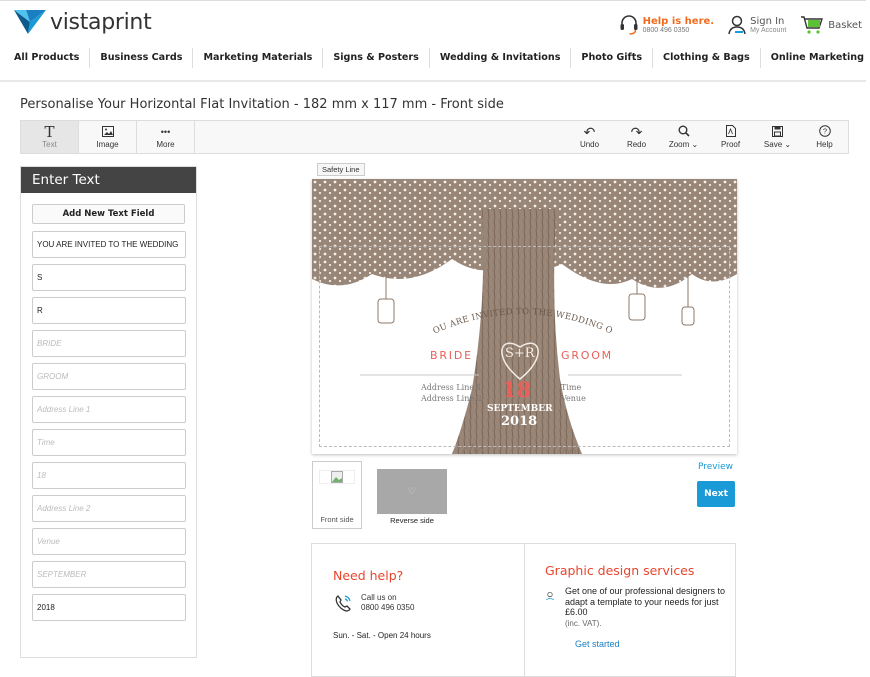 Image resolution: width=870 pixels, height=677 pixels. I want to click on pdf-icon, so click(730, 132).